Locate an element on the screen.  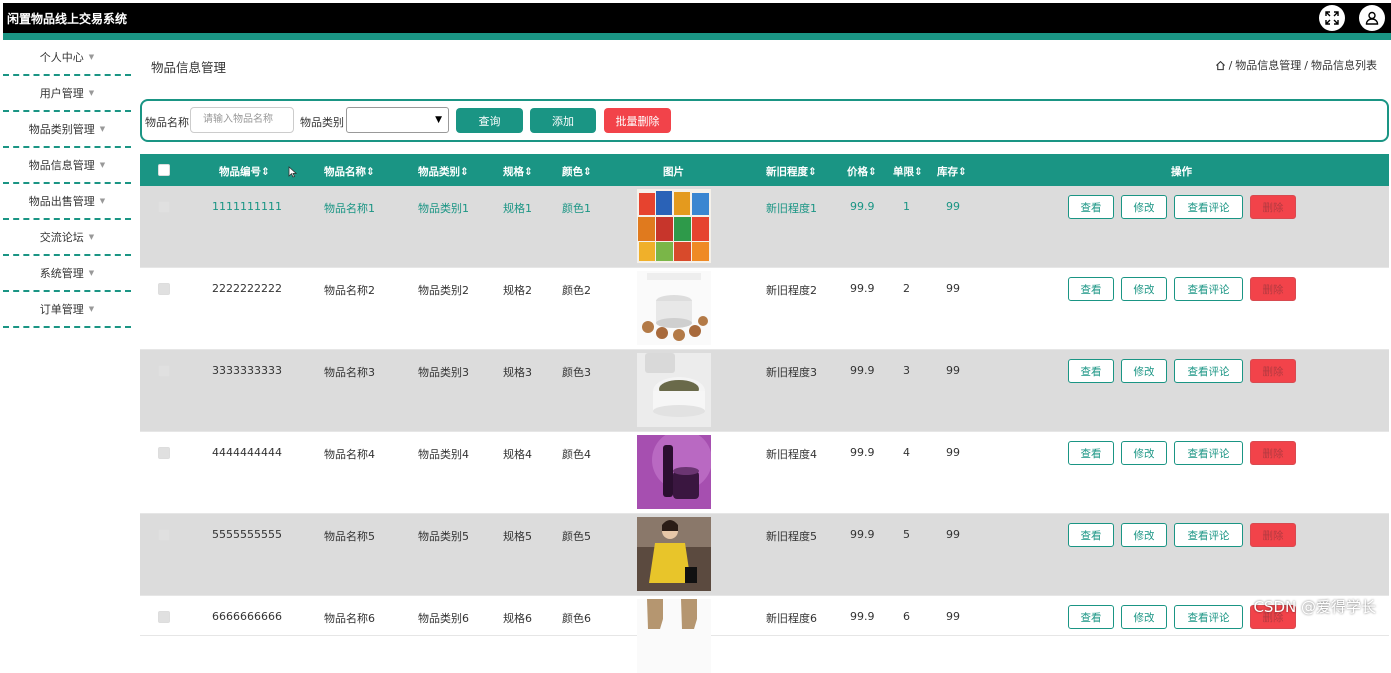
cream-jar-image is located at coordinates (674, 390).